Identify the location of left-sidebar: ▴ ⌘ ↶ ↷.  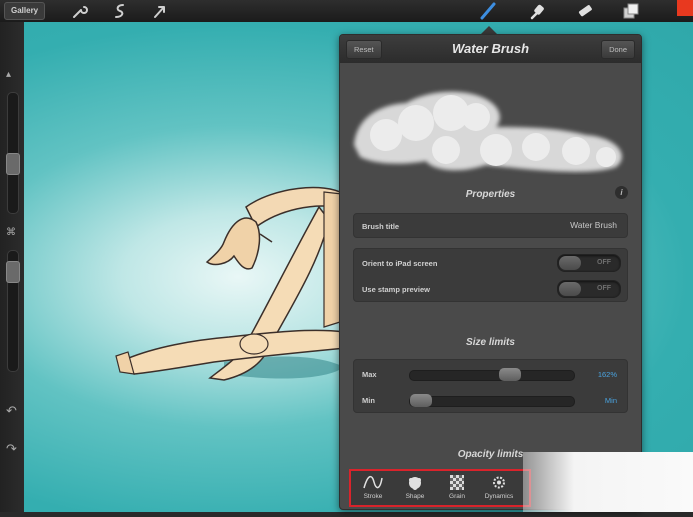
(12, 267).